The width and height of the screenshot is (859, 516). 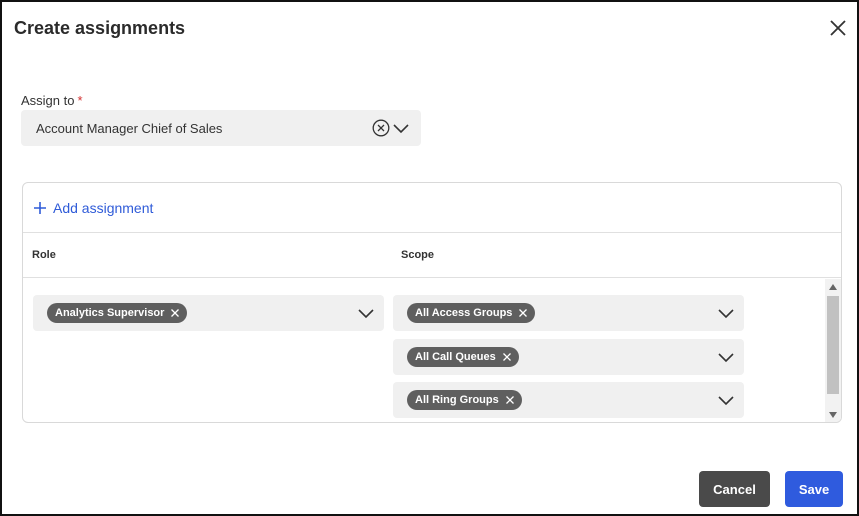 What do you see at coordinates (833, 345) in the screenshot?
I see `scrollbar-thumb` at bounding box center [833, 345].